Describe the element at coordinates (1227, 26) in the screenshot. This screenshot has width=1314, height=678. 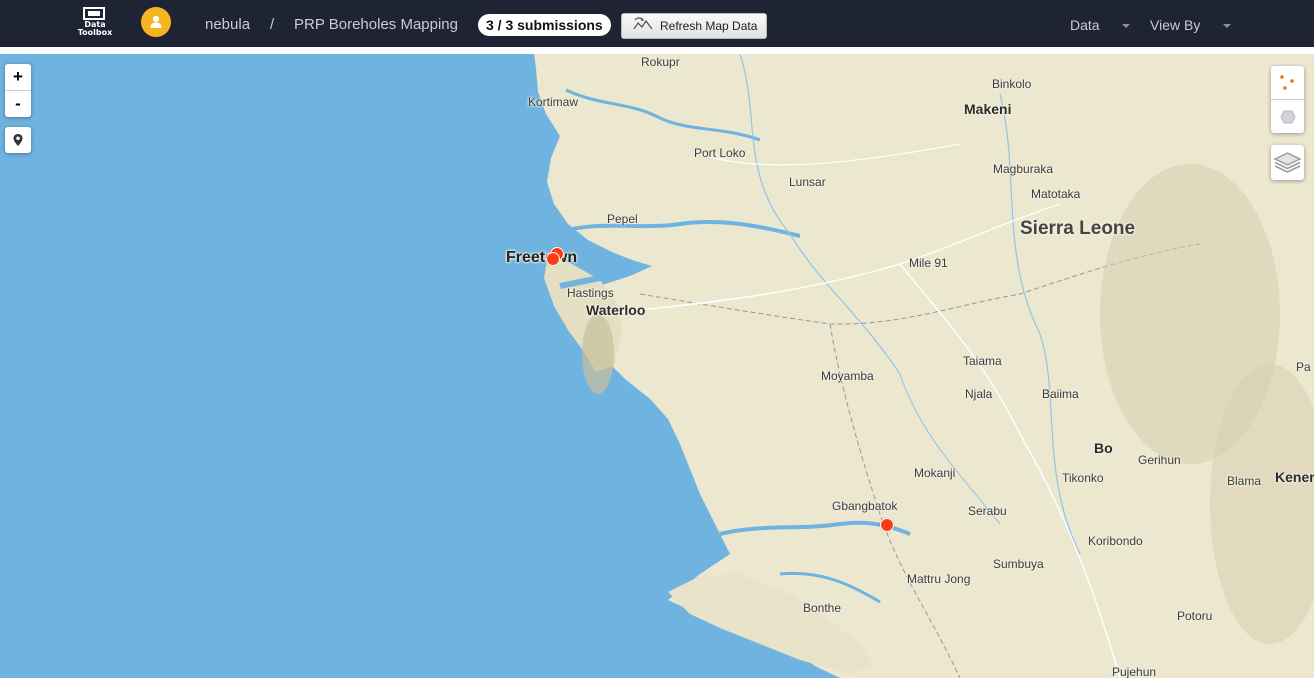
I see `view-by-chevron-down-icon` at that location.